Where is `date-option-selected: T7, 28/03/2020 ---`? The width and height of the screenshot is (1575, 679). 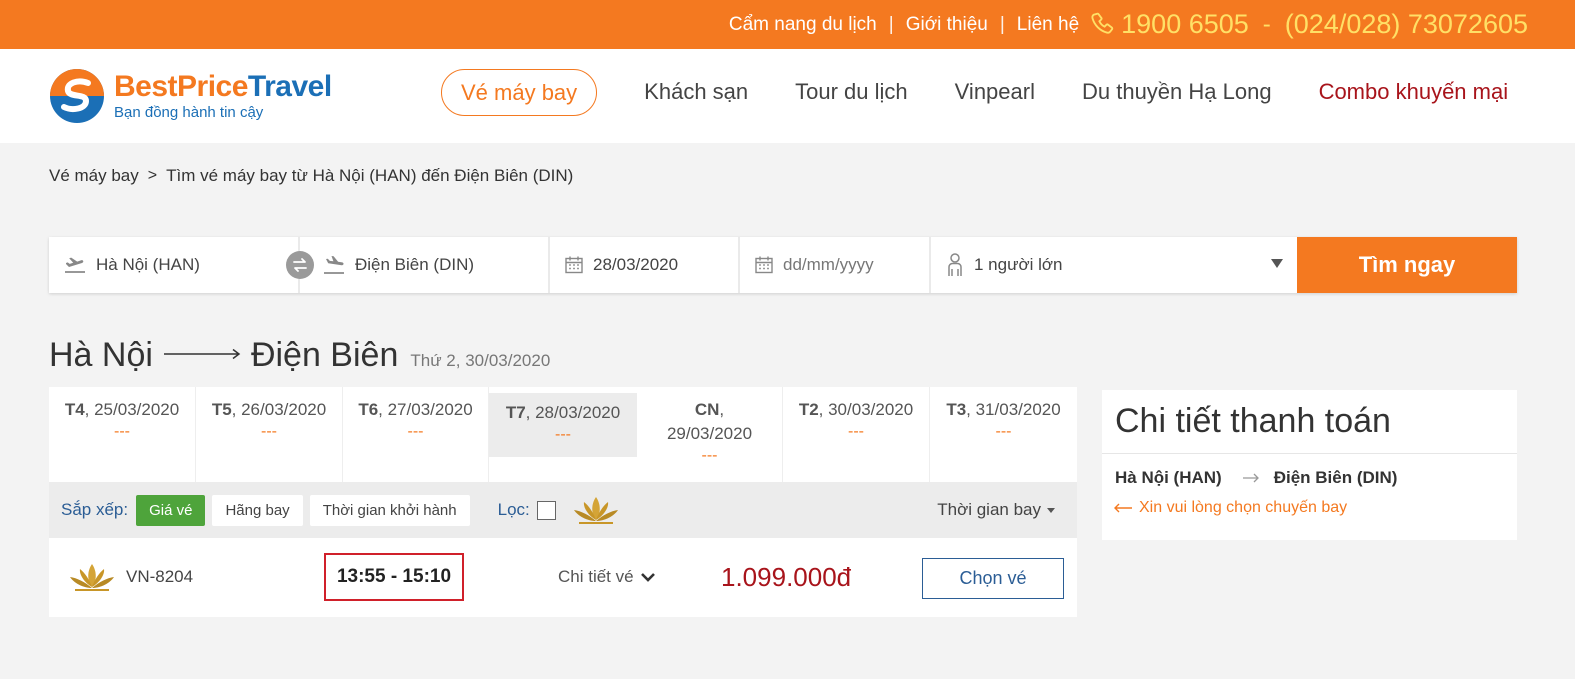 date-option-selected: T7, 28/03/2020 --- is located at coordinates (563, 434).